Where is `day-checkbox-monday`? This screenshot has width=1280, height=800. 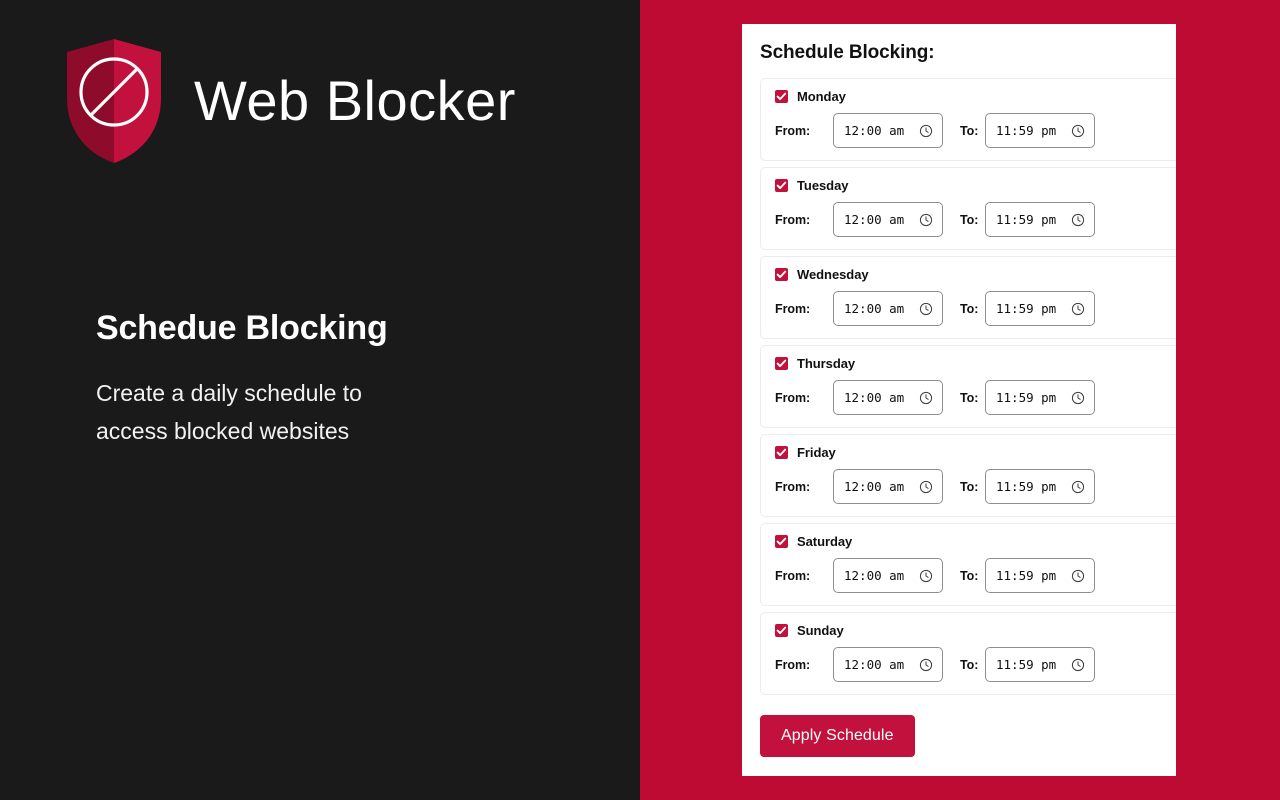
day-checkbox-monday is located at coordinates (781, 96).